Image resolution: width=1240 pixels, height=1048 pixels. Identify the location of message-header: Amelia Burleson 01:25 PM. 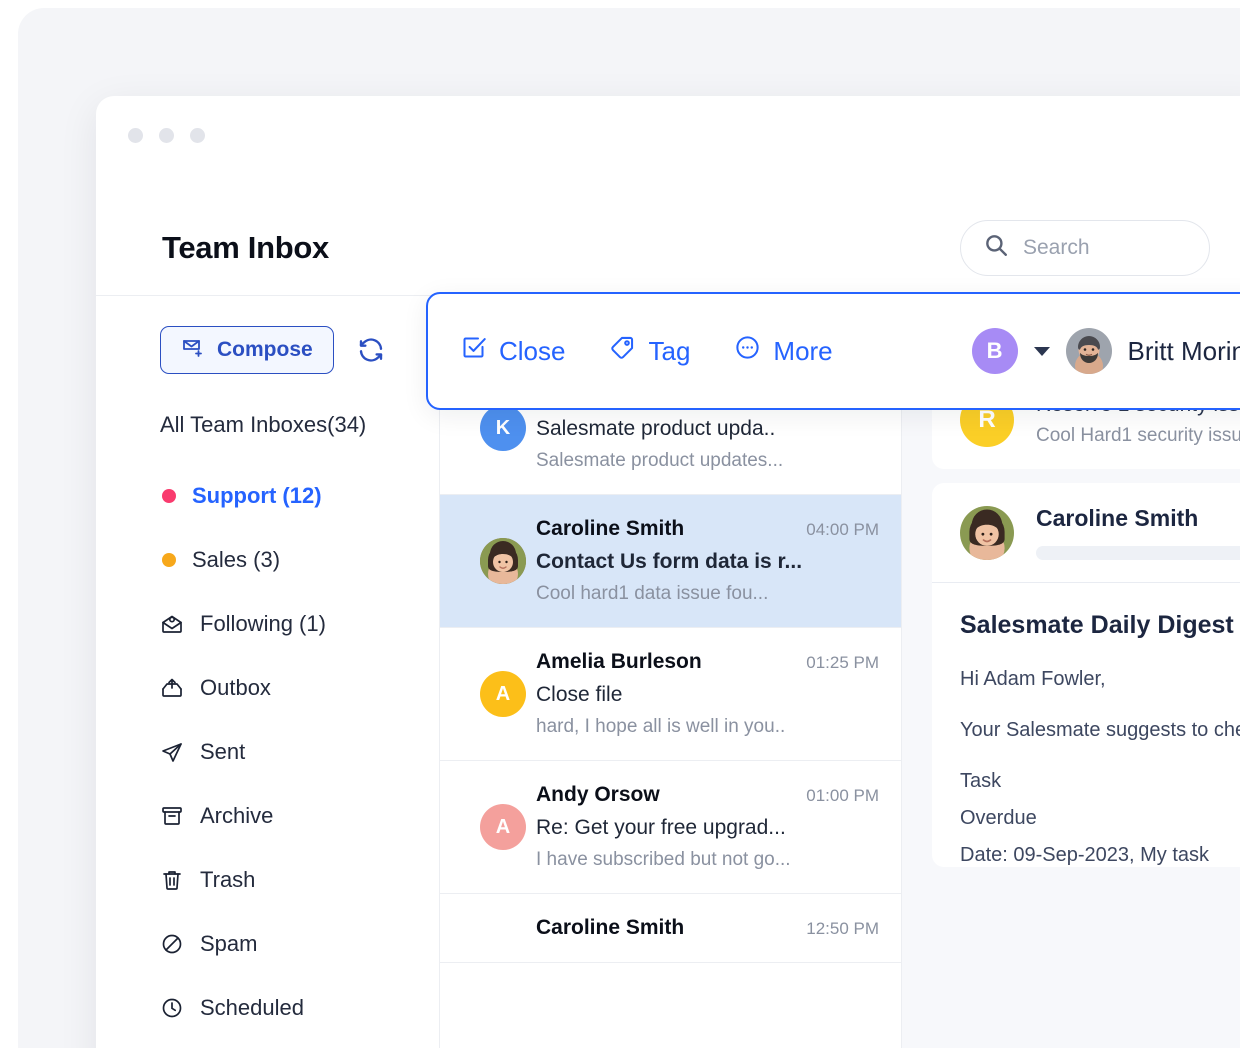
(707, 662).